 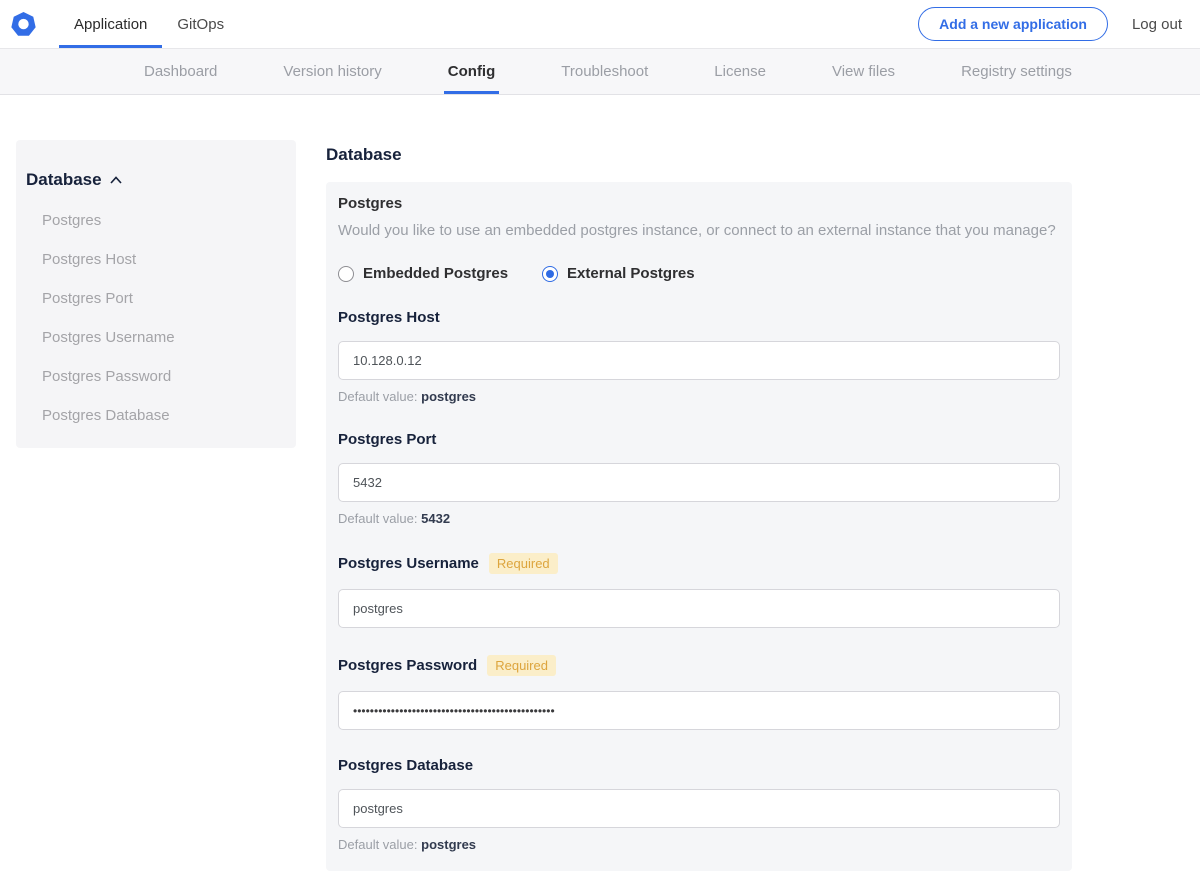 What do you see at coordinates (364, 154) in the screenshot?
I see `page-title: Database` at bounding box center [364, 154].